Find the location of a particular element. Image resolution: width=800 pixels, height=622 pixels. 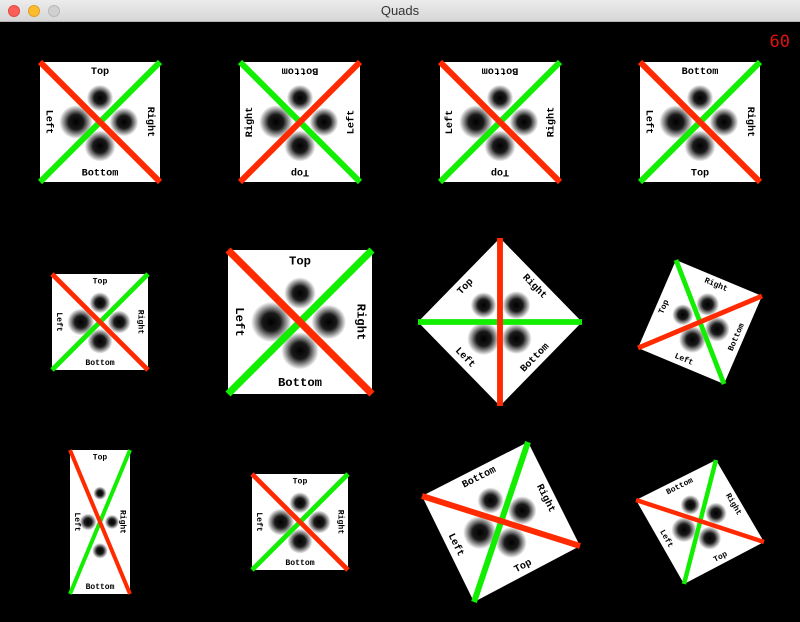

quad-4: Top Right Bottom Left is located at coordinates (700, 122).